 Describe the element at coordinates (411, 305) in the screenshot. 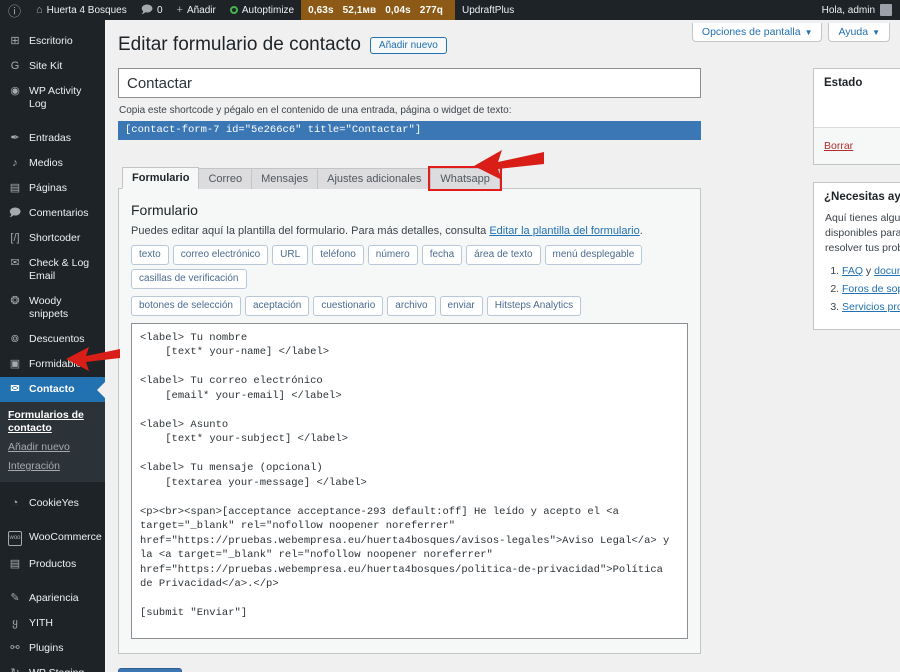

I see `tag-button-archivo: archivo` at that location.